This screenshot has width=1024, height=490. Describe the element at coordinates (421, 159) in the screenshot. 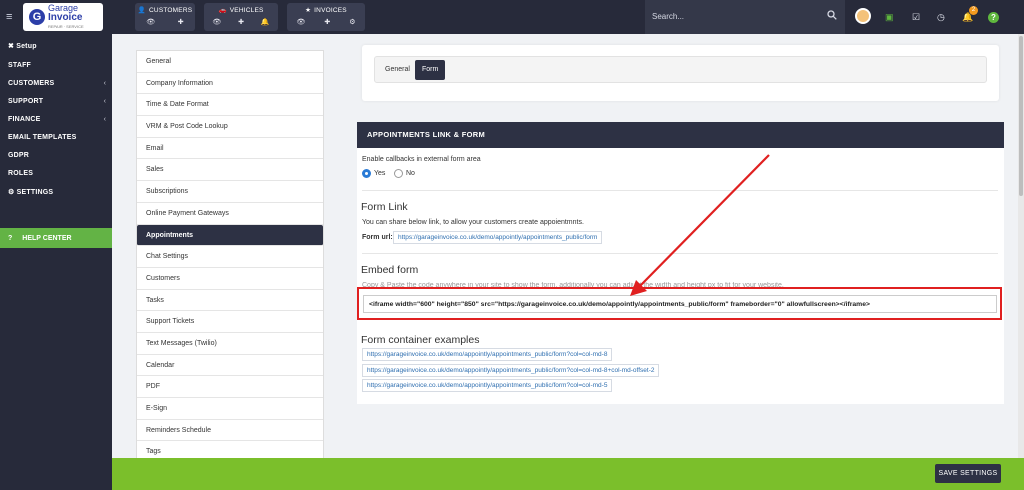

I see `callbacks-label: Enable callbacks in external form area` at that location.